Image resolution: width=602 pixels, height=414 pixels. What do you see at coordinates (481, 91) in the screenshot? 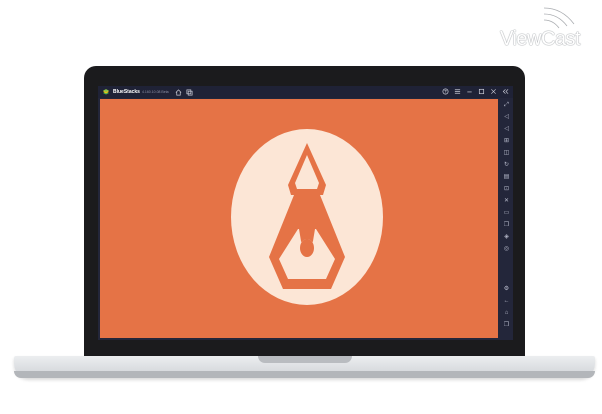
I see `maximize-icon` at bounding box center [481, 91].